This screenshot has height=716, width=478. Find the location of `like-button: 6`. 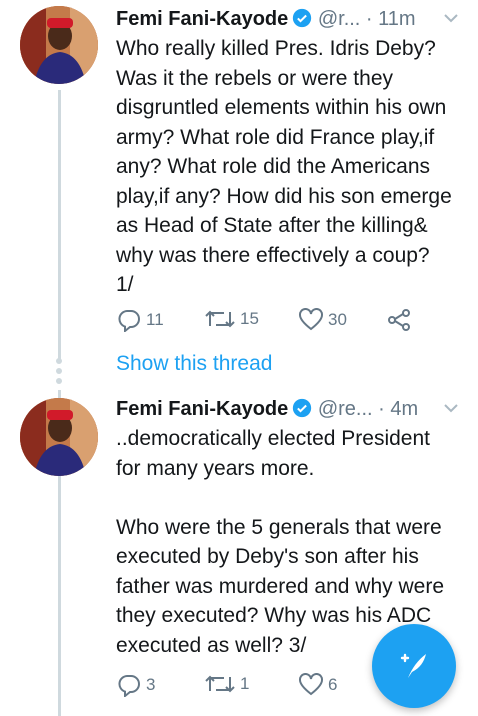

like-button: 6 is located at coordinates (317, 685).